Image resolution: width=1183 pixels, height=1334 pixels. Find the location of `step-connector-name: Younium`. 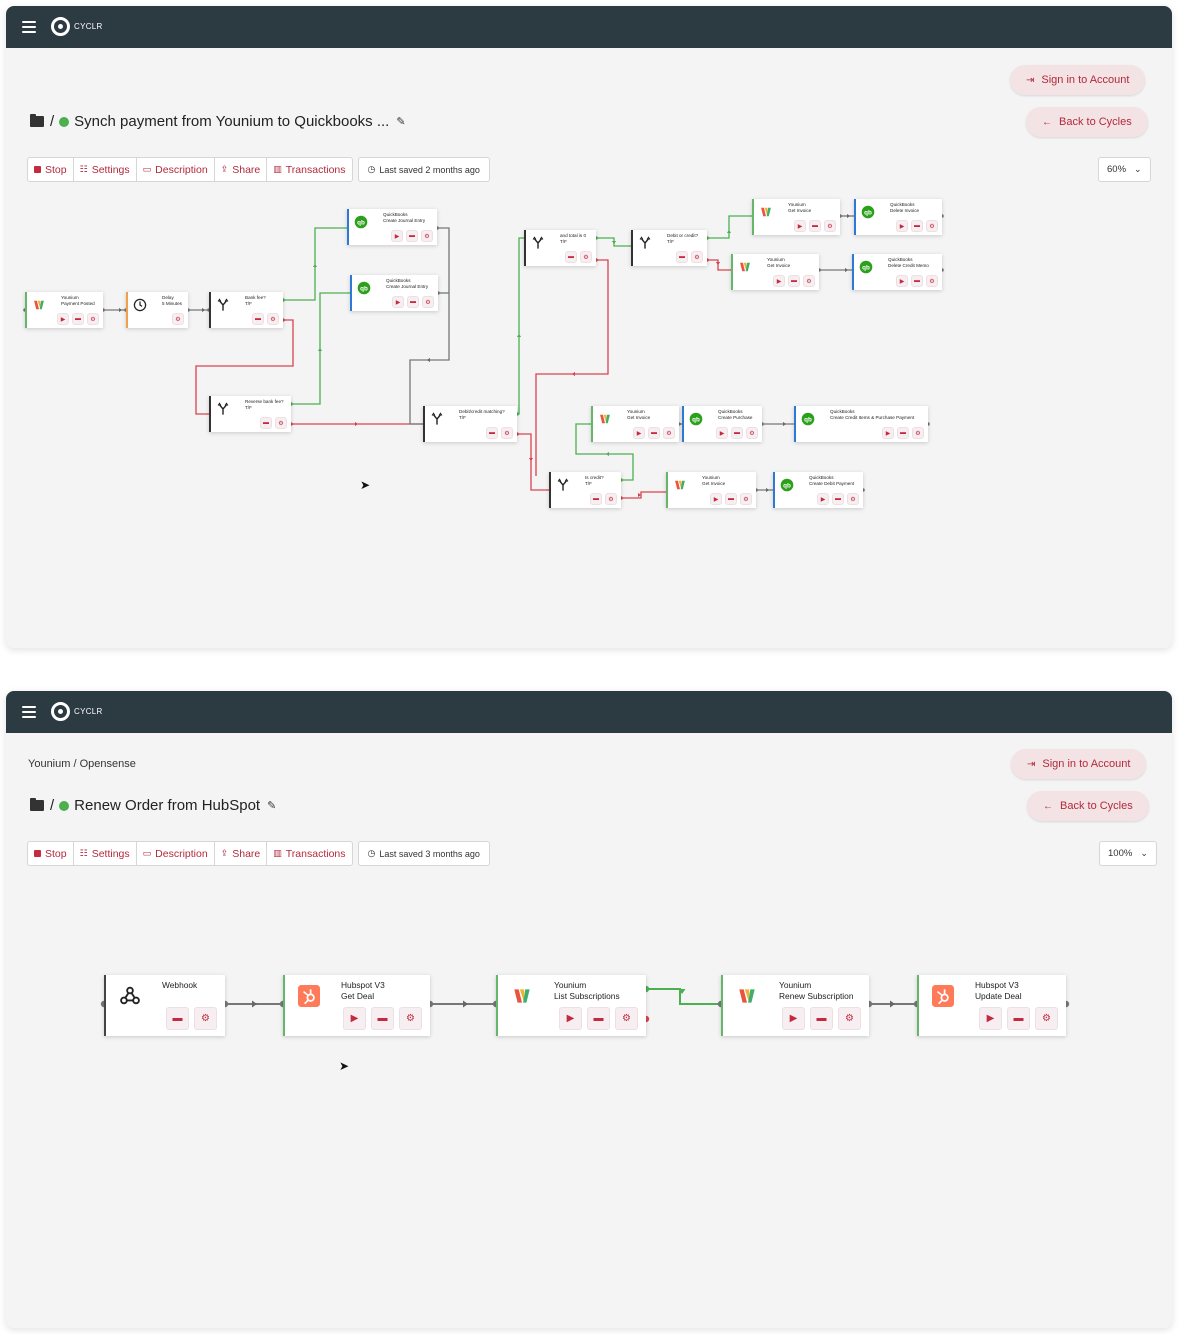

step-connector-name: Younium is located at coordinates (570, 985).